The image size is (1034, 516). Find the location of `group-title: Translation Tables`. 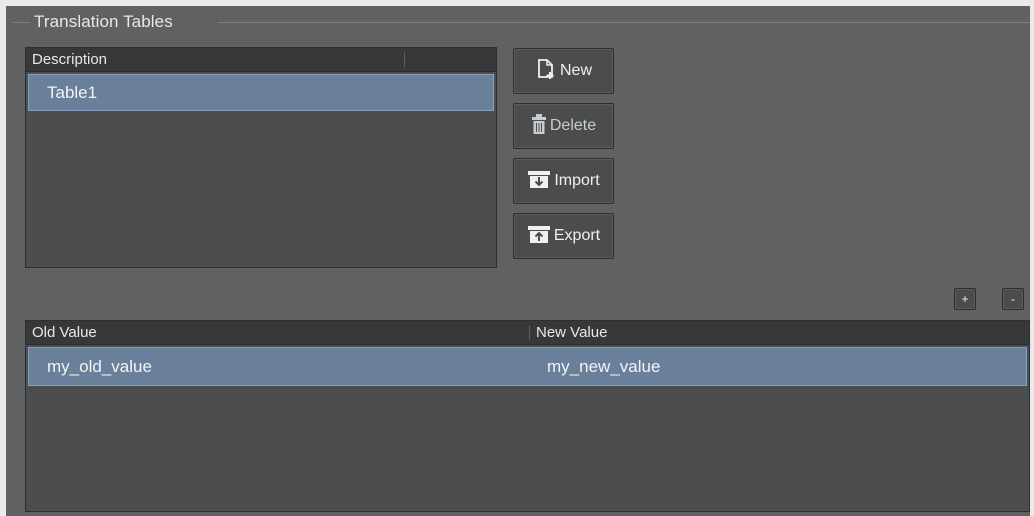

group-title: Translation Tables is located at coordinates (103, 21).